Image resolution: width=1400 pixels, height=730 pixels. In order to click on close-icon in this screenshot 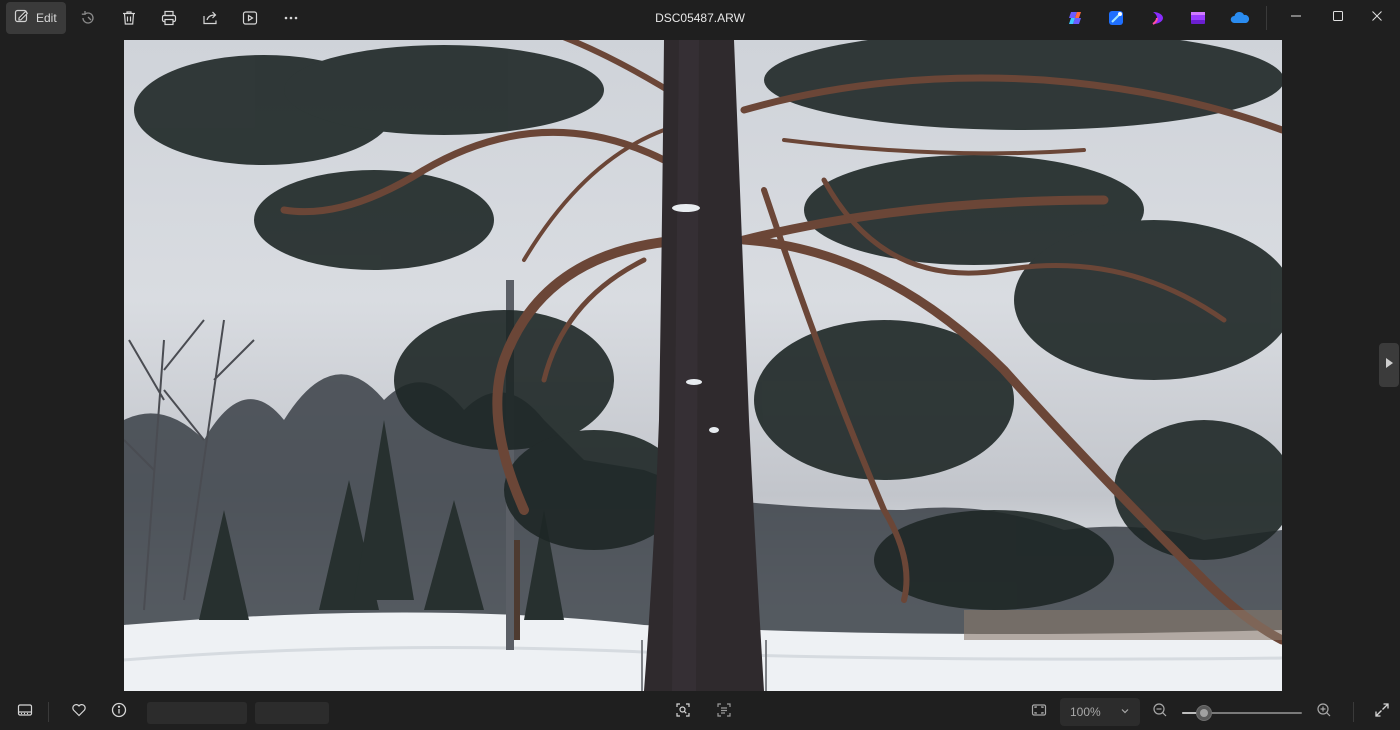, I will do `click(1377, 18)`.